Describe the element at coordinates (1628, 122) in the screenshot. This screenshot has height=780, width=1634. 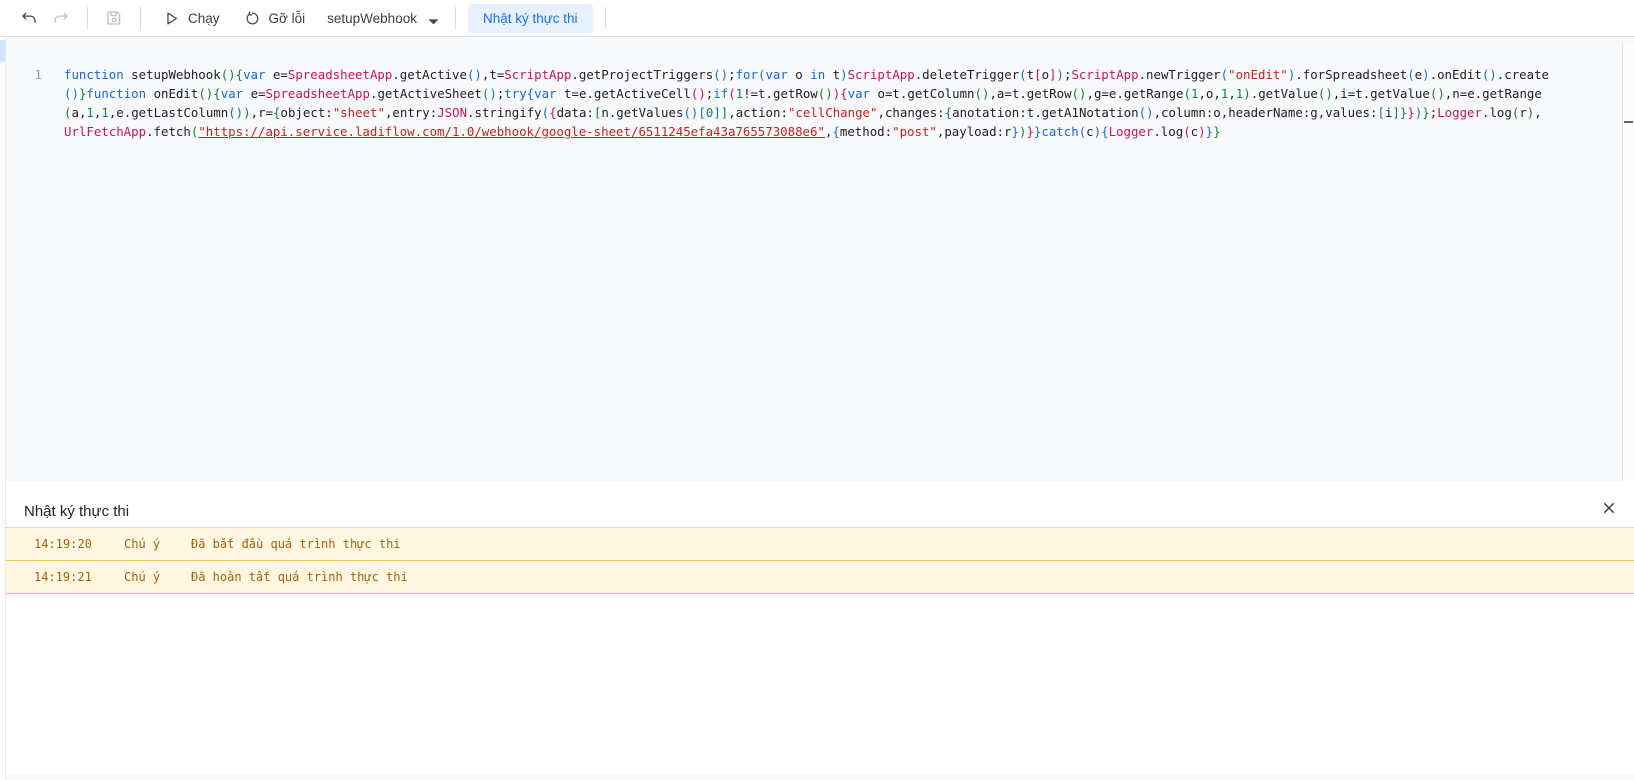
I see `cursor-position-mark` at that location.